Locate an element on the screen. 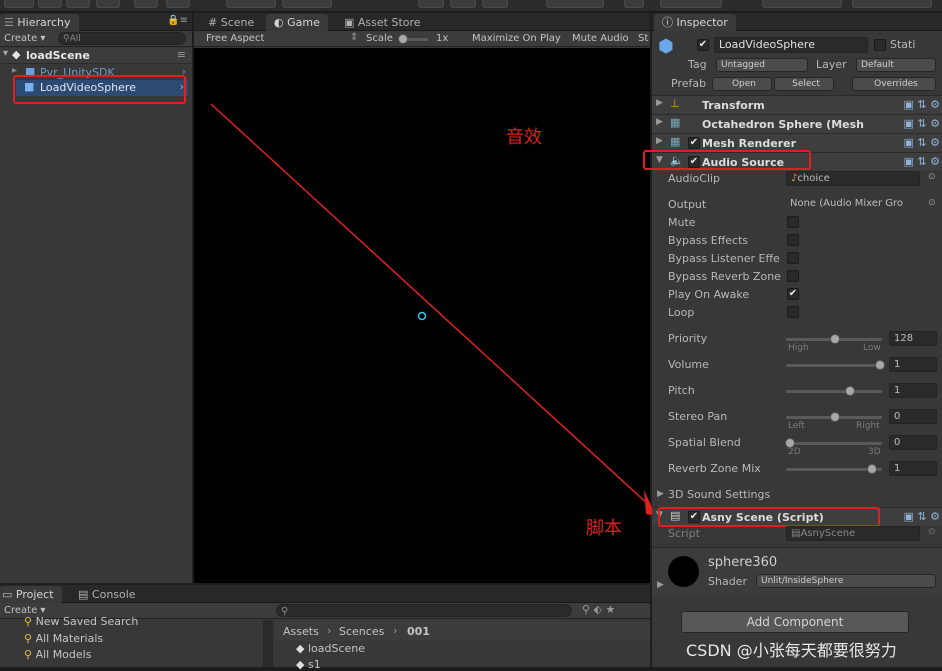 The width and height of the screenshot is (942, 671). prefab-open-button: Open is located at coordinates (742, 84).